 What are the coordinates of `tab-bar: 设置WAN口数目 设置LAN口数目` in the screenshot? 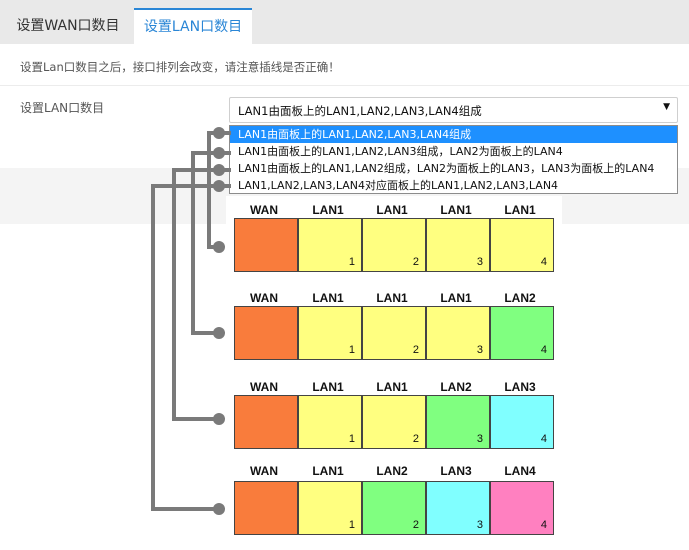 It's located at (344, 26).